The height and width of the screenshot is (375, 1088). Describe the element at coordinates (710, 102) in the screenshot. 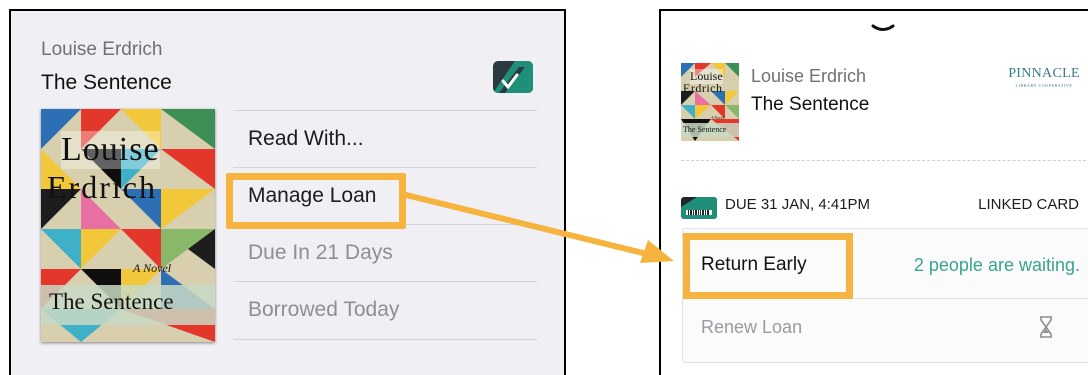

I see `book-cover-thumbnail: Louise Erdrich A Novel The Sentence` at that location.